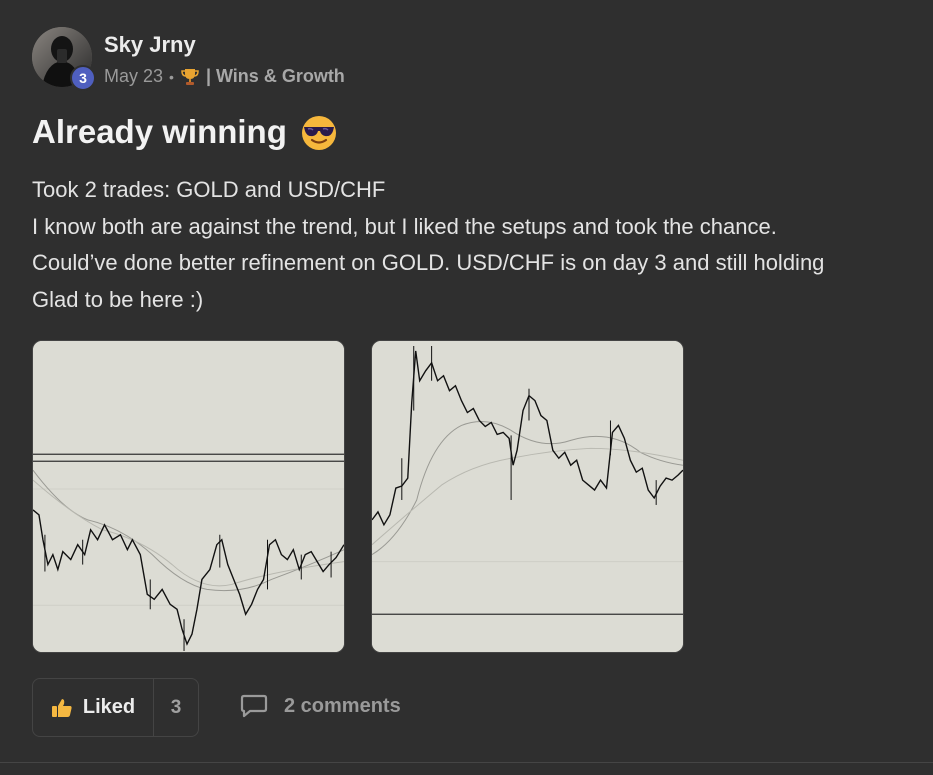 This screenshot has height=775, width=933. What do you see at coordinates (209, 189) in the screenshot?
I see `post-body-line: Took 2 trades: GOLD and USD/CHF` at bounding box center [209, 189].